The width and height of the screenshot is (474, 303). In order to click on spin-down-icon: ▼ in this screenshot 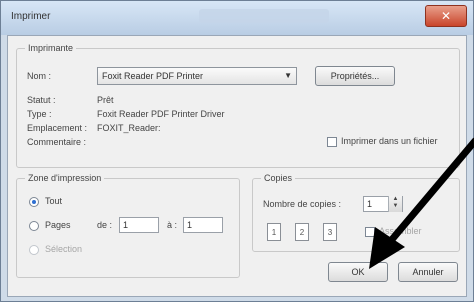, I will do `click(395, 206)`.